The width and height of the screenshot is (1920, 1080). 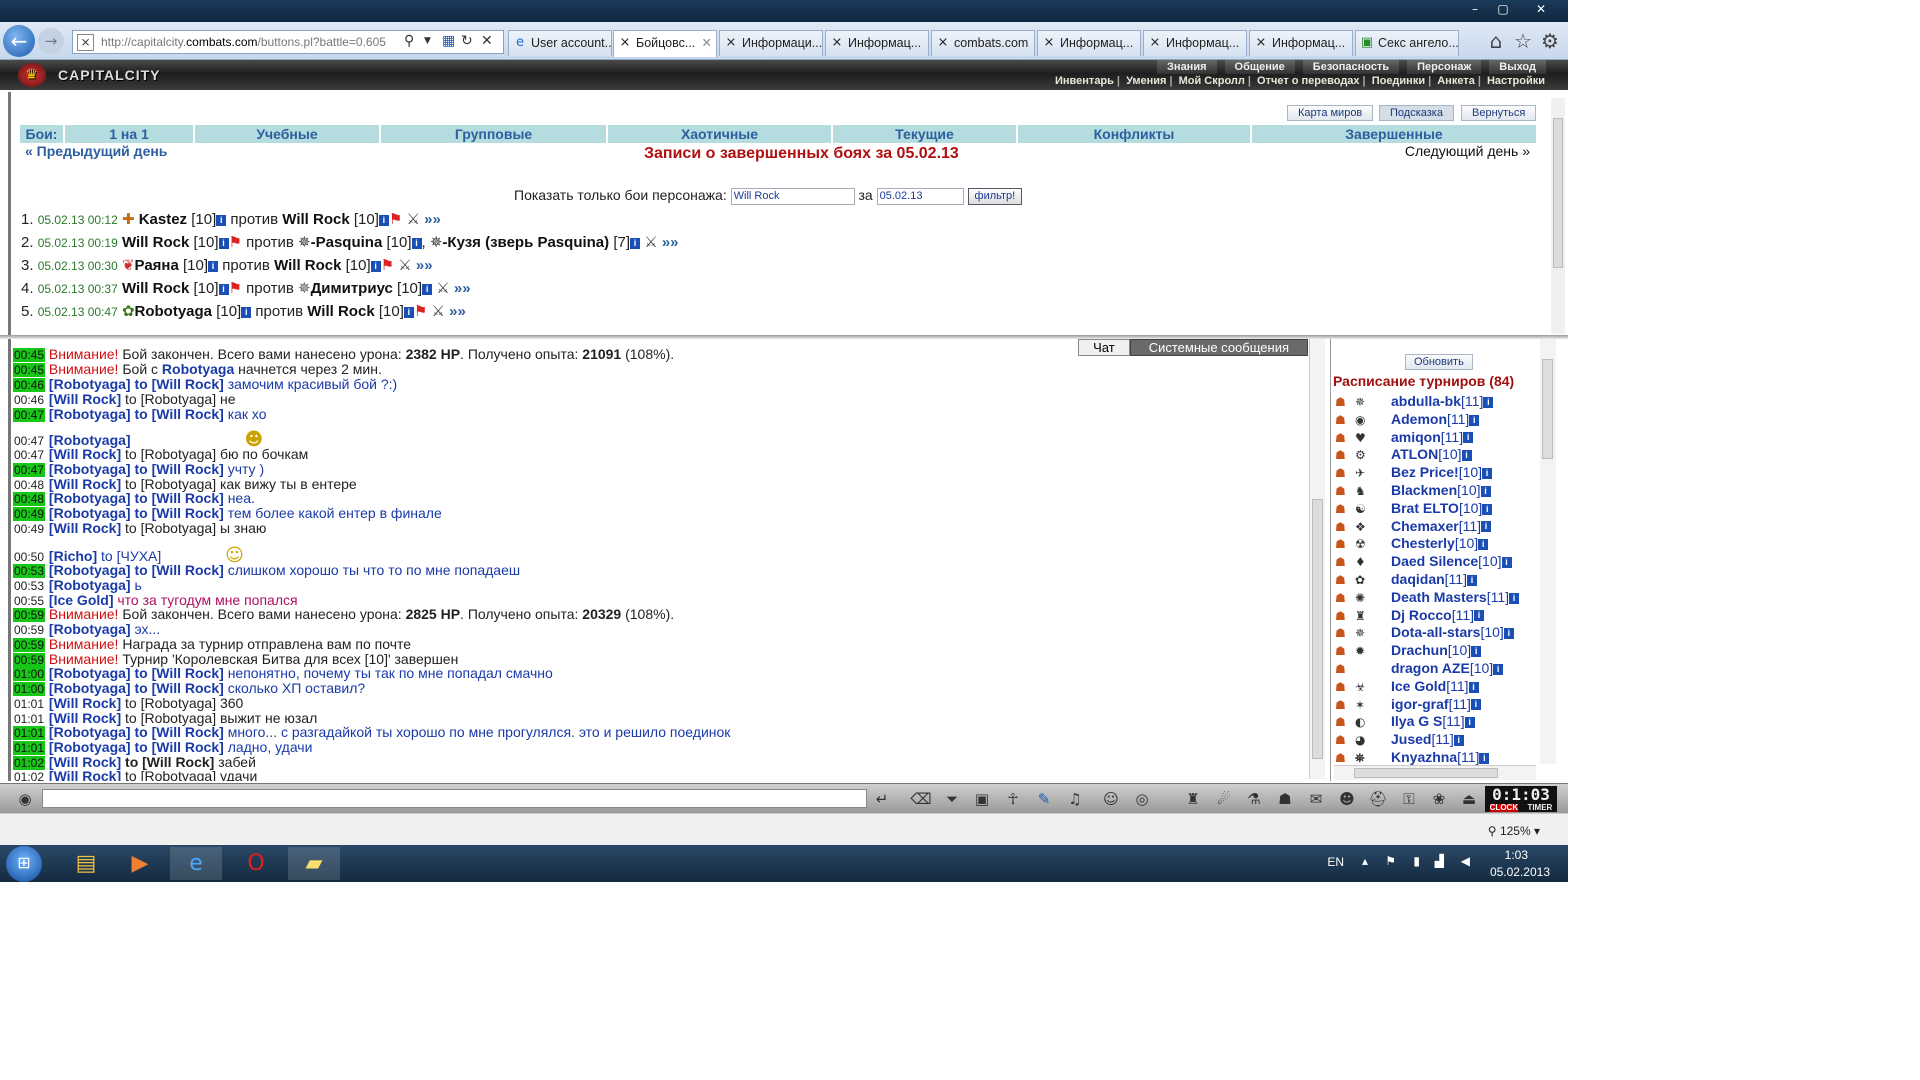 I want to click on tournament-player-link: Jused, so click(x=1411, y=739).